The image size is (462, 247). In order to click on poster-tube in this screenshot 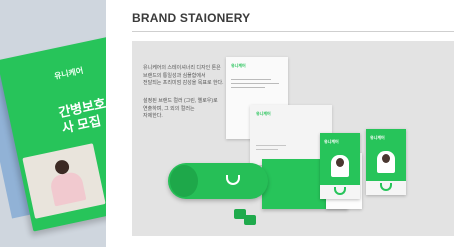, I will do `click(218, 181)`.